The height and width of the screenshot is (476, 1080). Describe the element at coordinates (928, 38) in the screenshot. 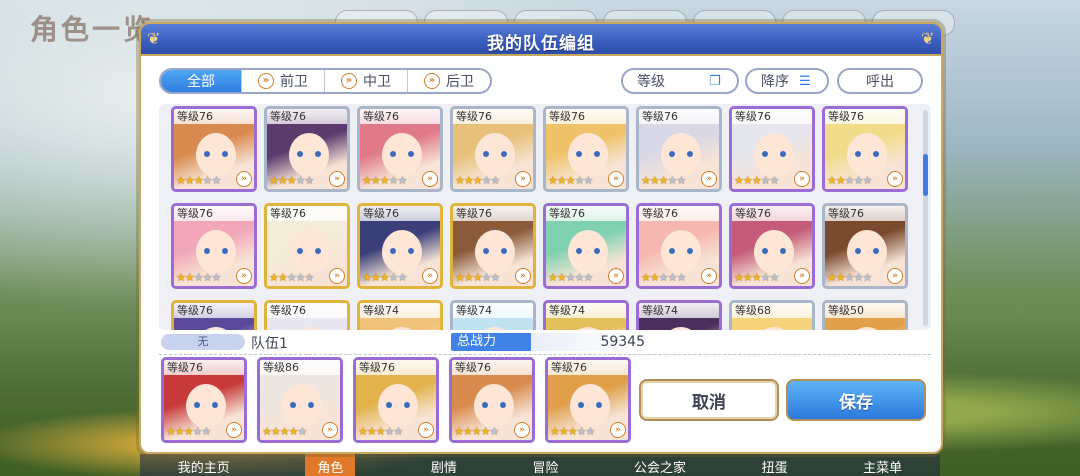

I see `ornament-right-icon: ❦` at that location.